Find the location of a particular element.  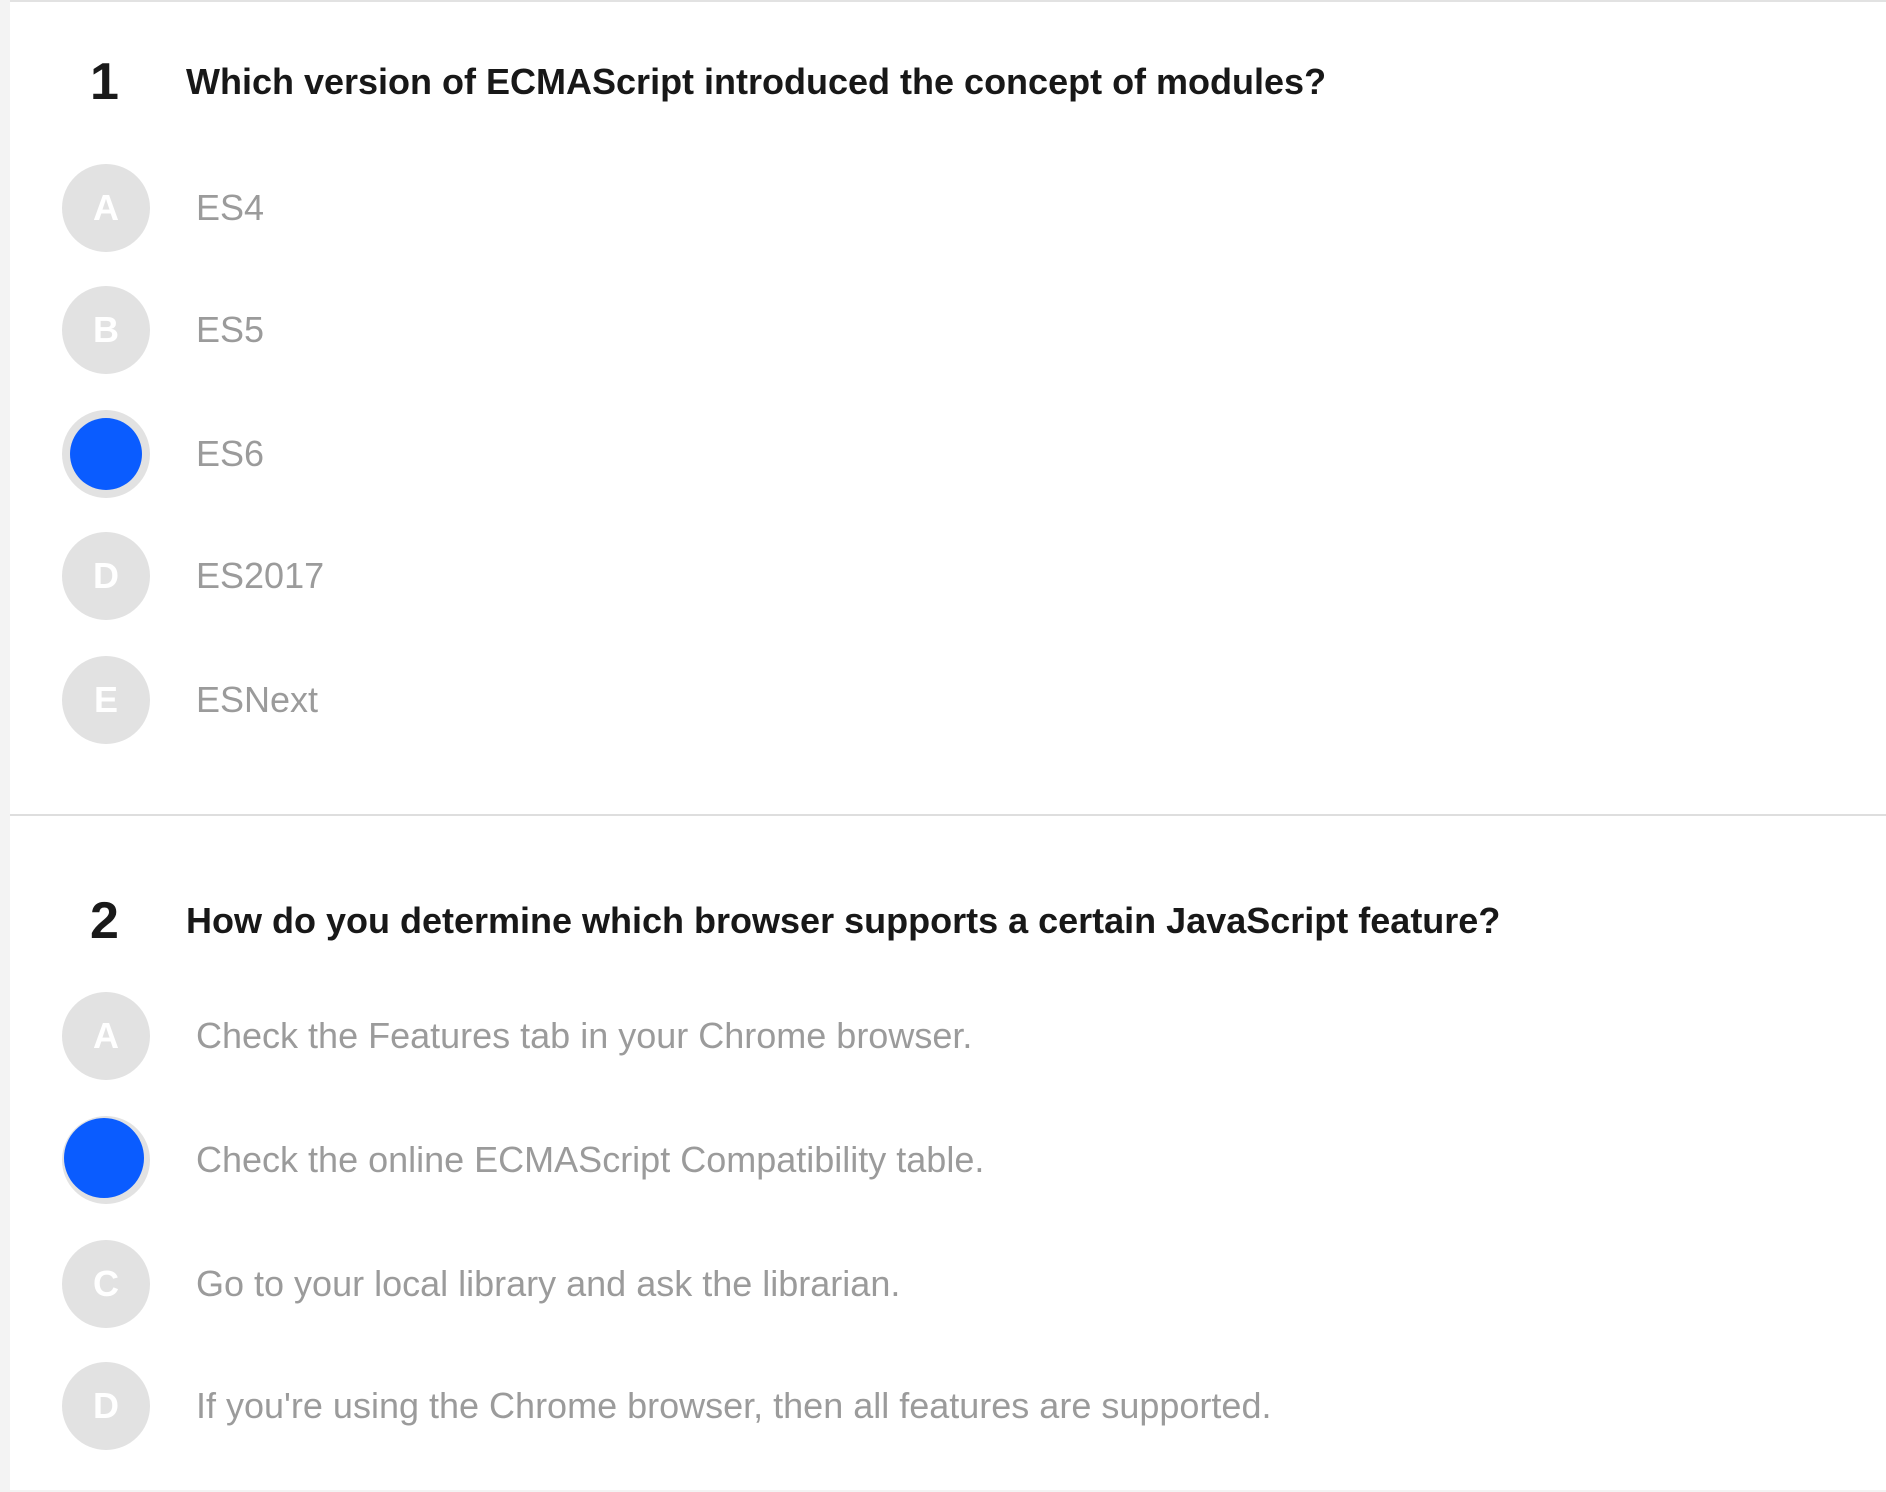

option-a: A ES4 is located at coordinates (912, 209).